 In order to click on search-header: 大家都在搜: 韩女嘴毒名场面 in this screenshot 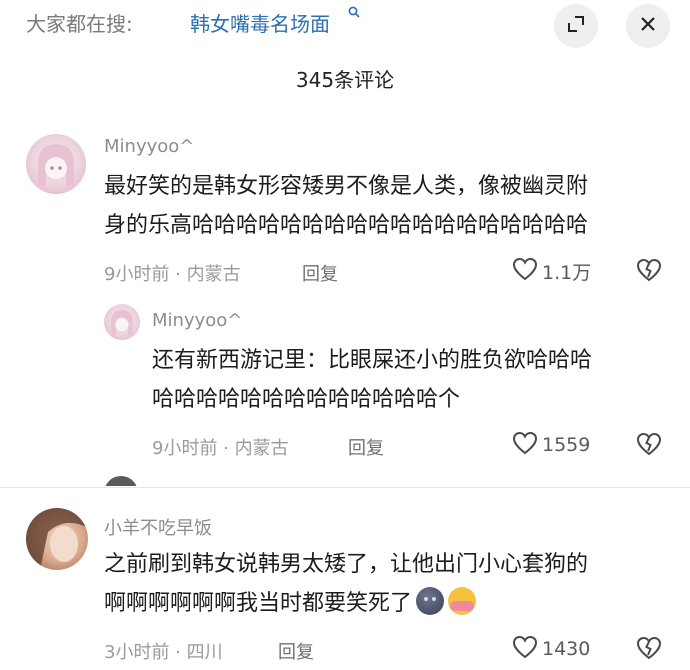, I will do `click(345, 24)`.